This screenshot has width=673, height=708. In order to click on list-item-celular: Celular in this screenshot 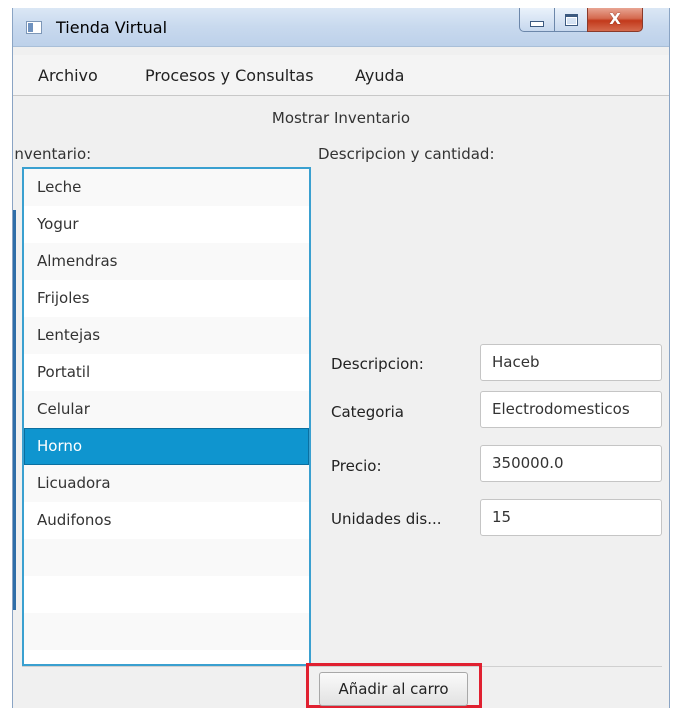, I will do `click(166, 409)`.